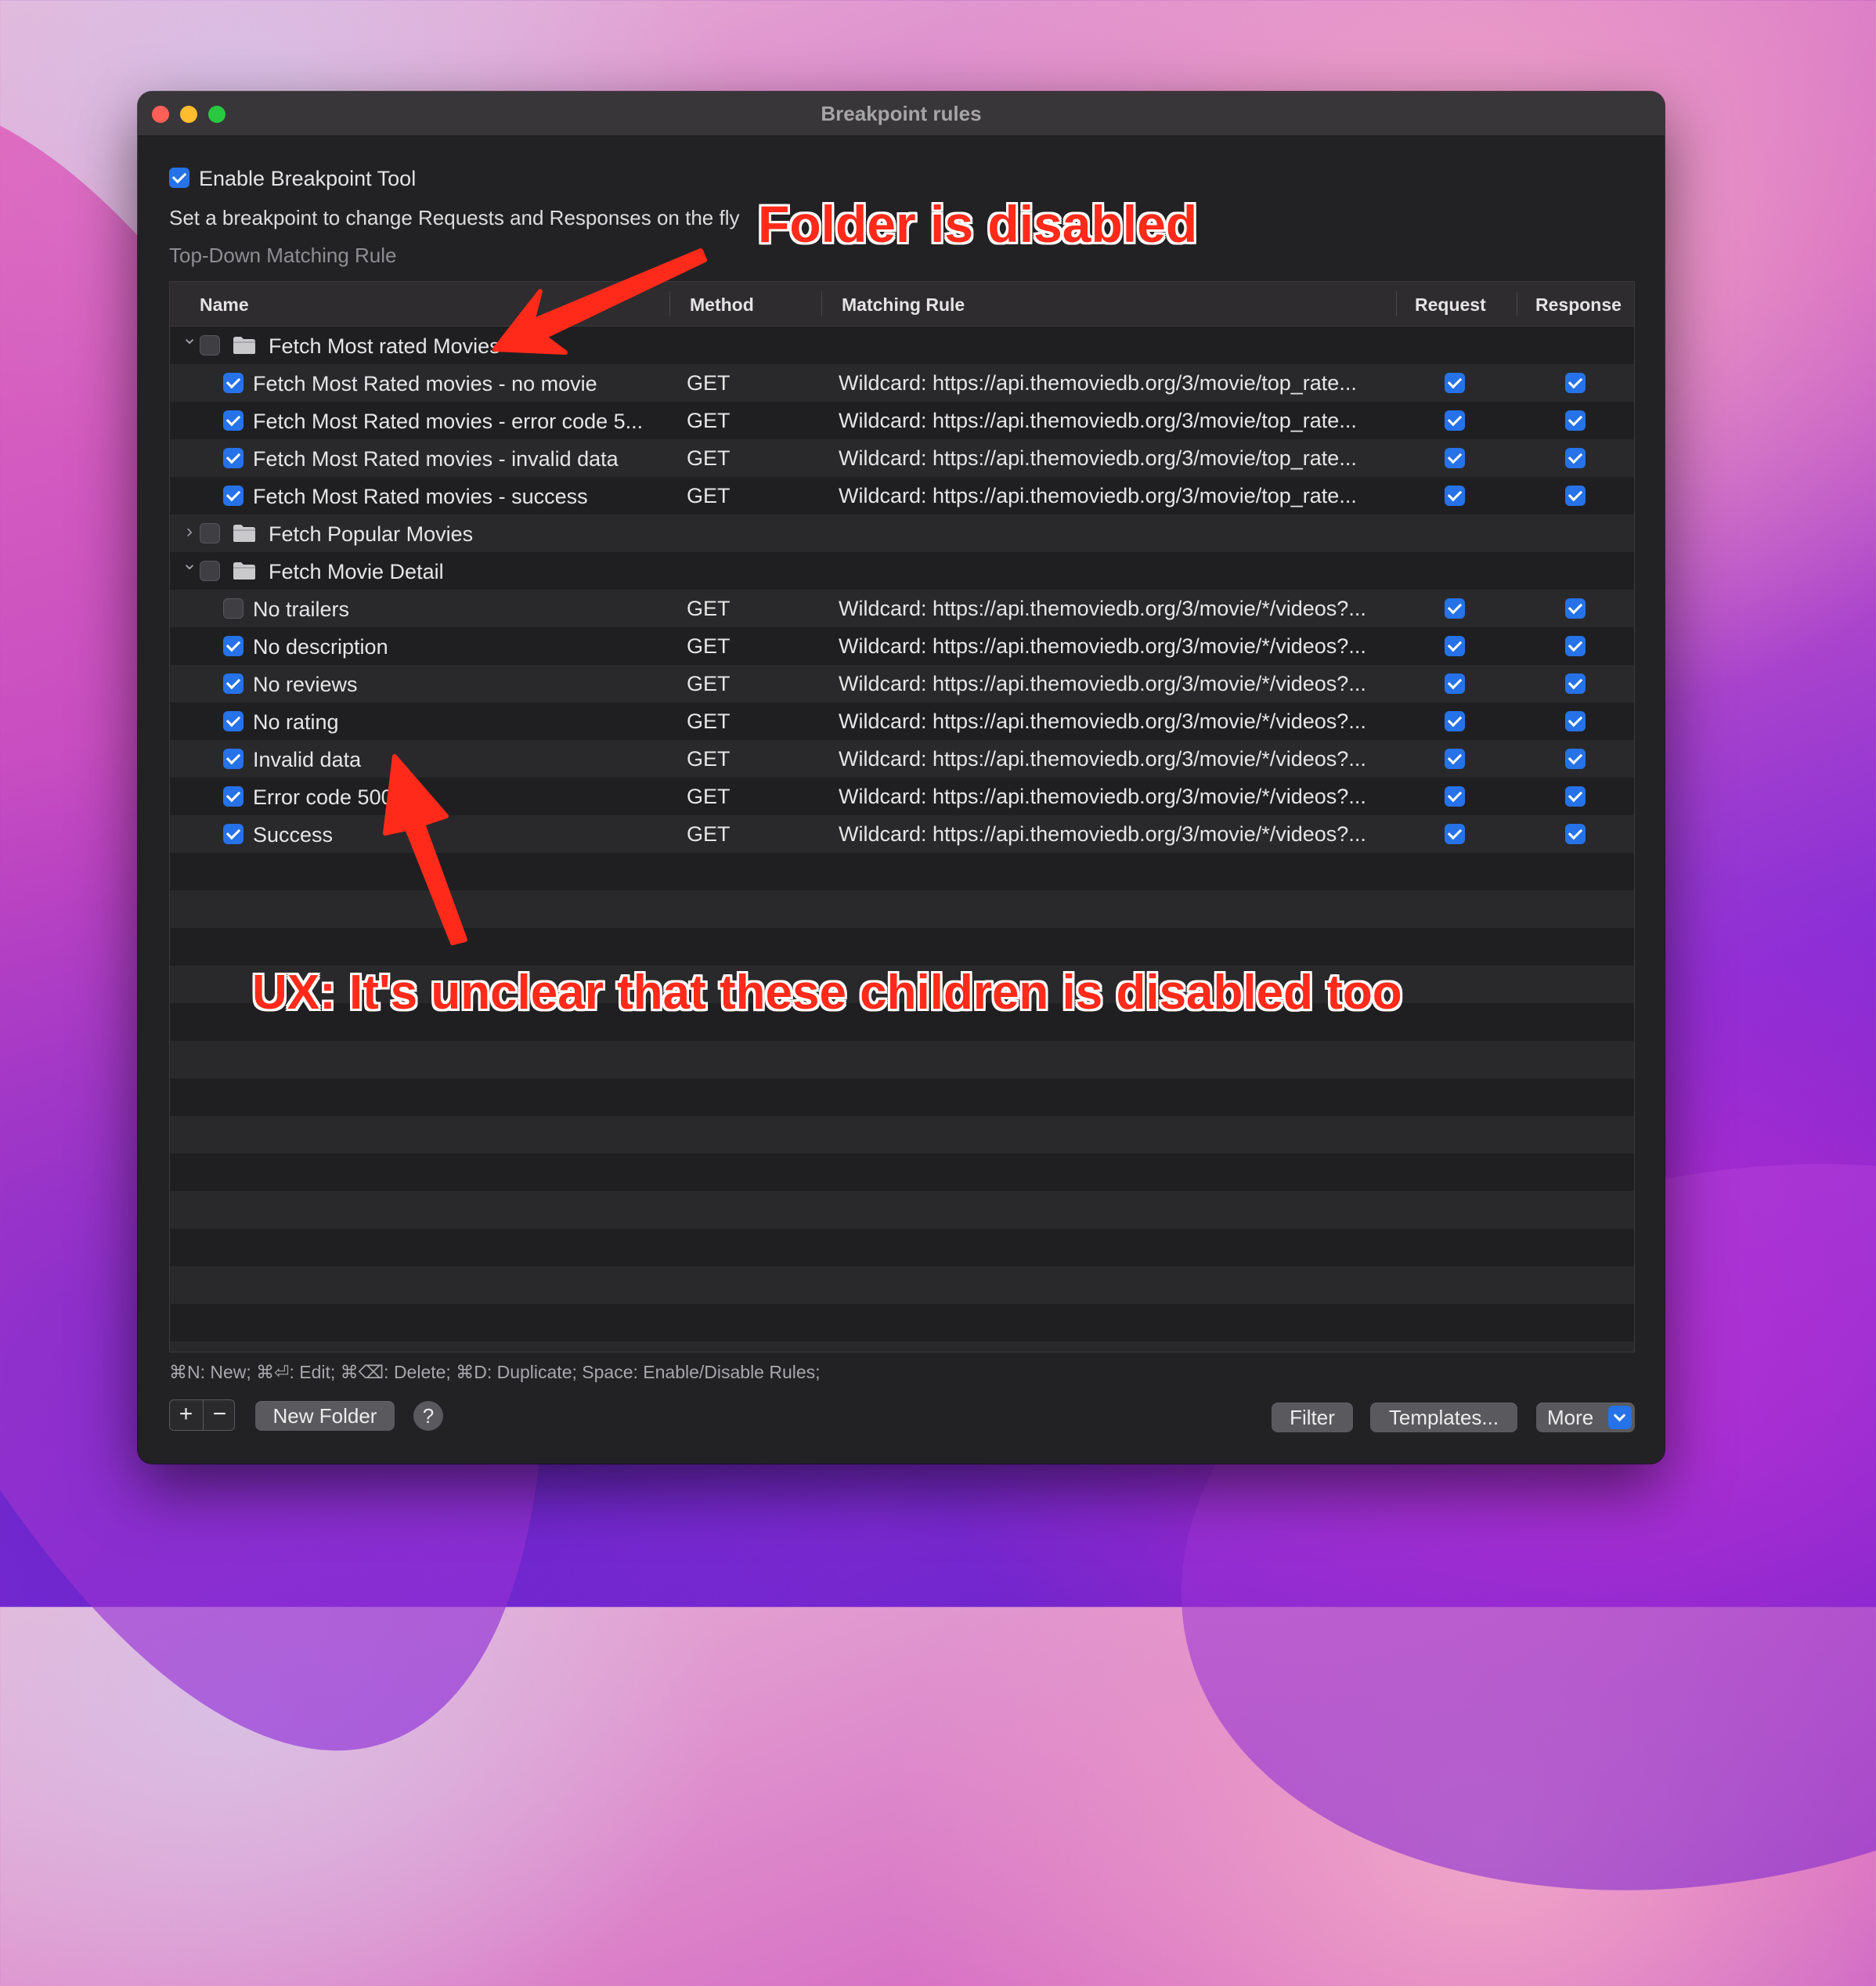  What do you see at coordinates (722, 305) in the screenshot?
I see `column-header-method: Method` at bounding box center [722, 305].